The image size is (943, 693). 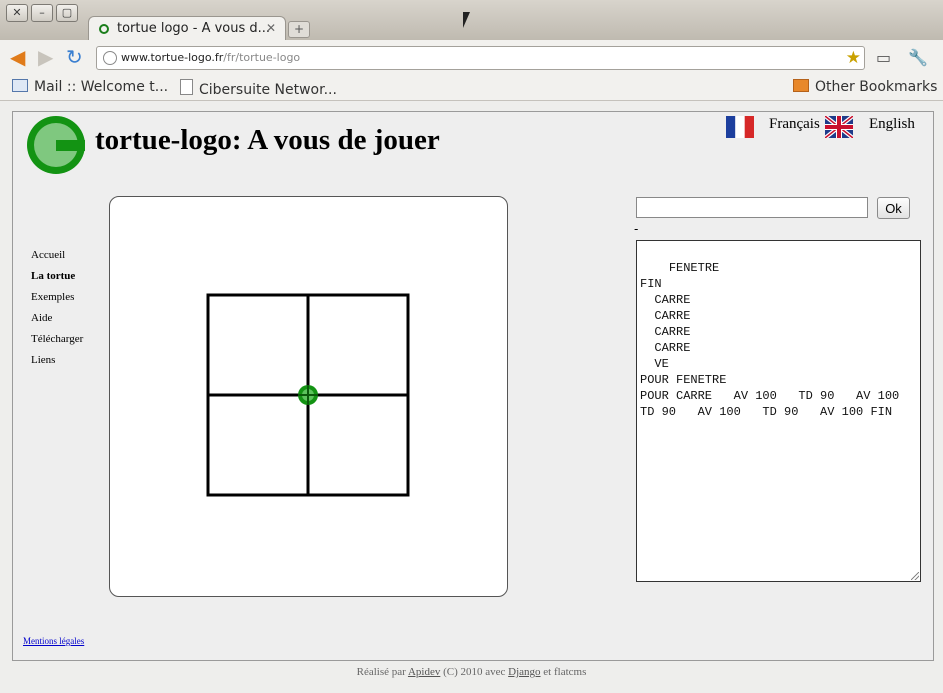 I want to click on turtle-icon, so click(x=308, y=395).